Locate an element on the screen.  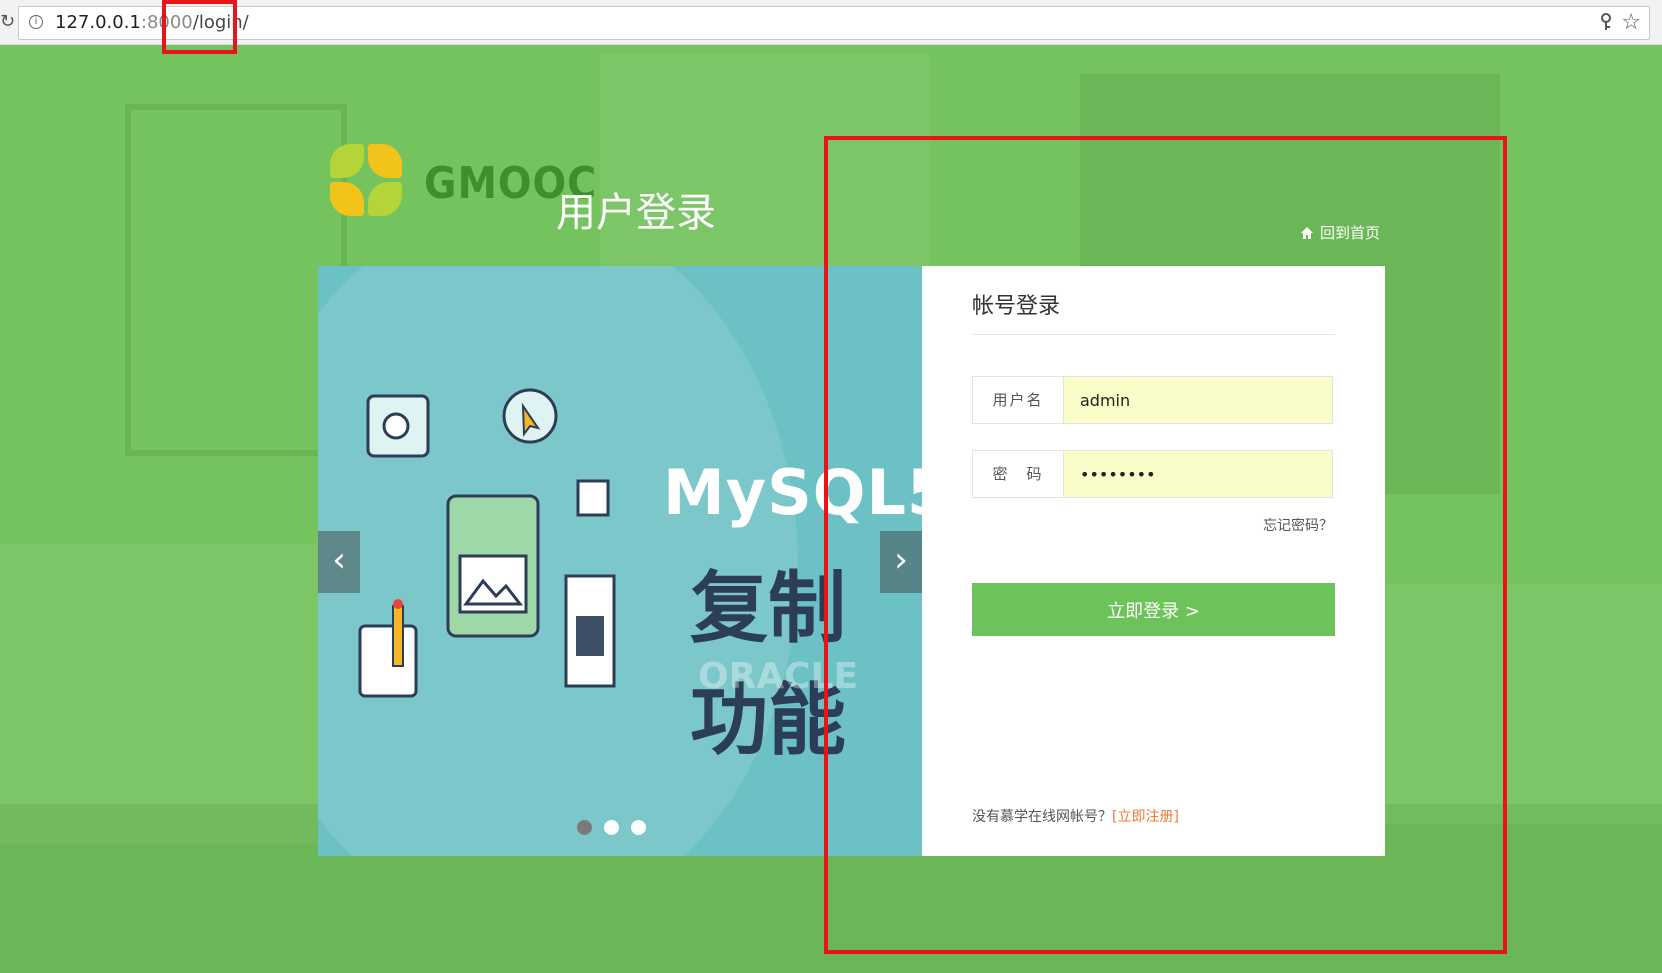
bookmark-star-icon: ☆ is located at coordinates (1631, 22).